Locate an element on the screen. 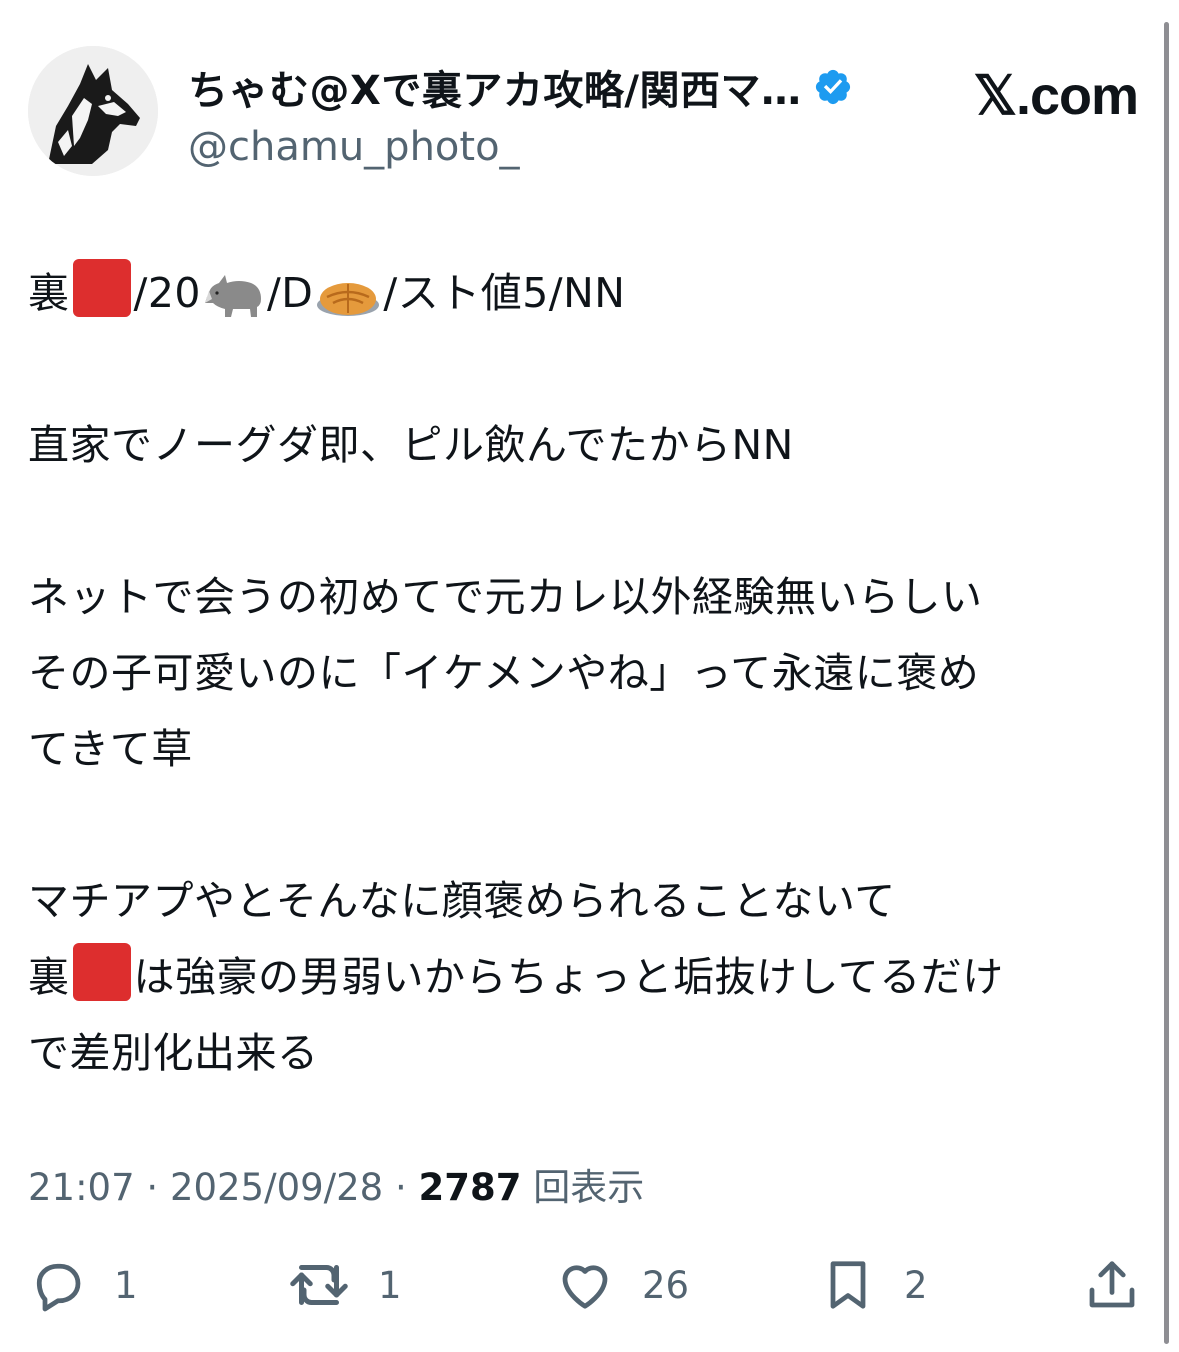 The height and width of the screenshot is (1352, 1179). post-line-1: 裏/20 /D /スト値5/NN is located at coordinates (588, 293).